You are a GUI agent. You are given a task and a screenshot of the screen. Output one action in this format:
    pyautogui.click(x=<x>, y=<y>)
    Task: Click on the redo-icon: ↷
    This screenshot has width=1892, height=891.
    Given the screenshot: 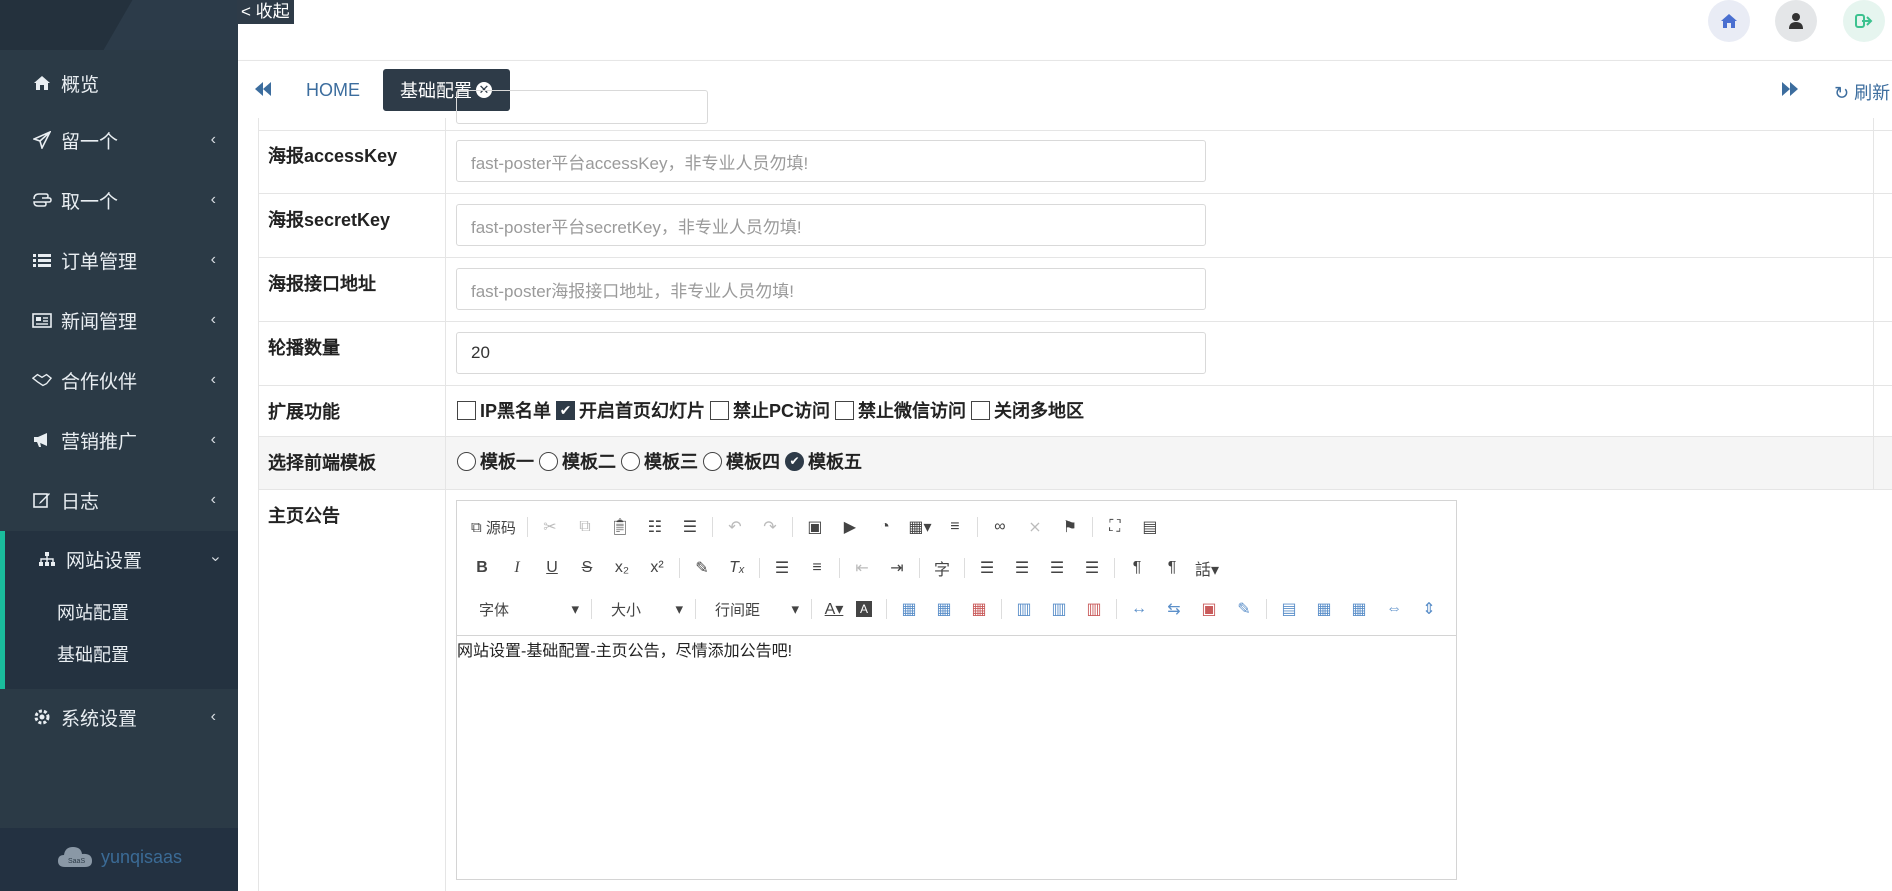 What is the action you would take?
    pyautogui.click(x=770, y=527)
    